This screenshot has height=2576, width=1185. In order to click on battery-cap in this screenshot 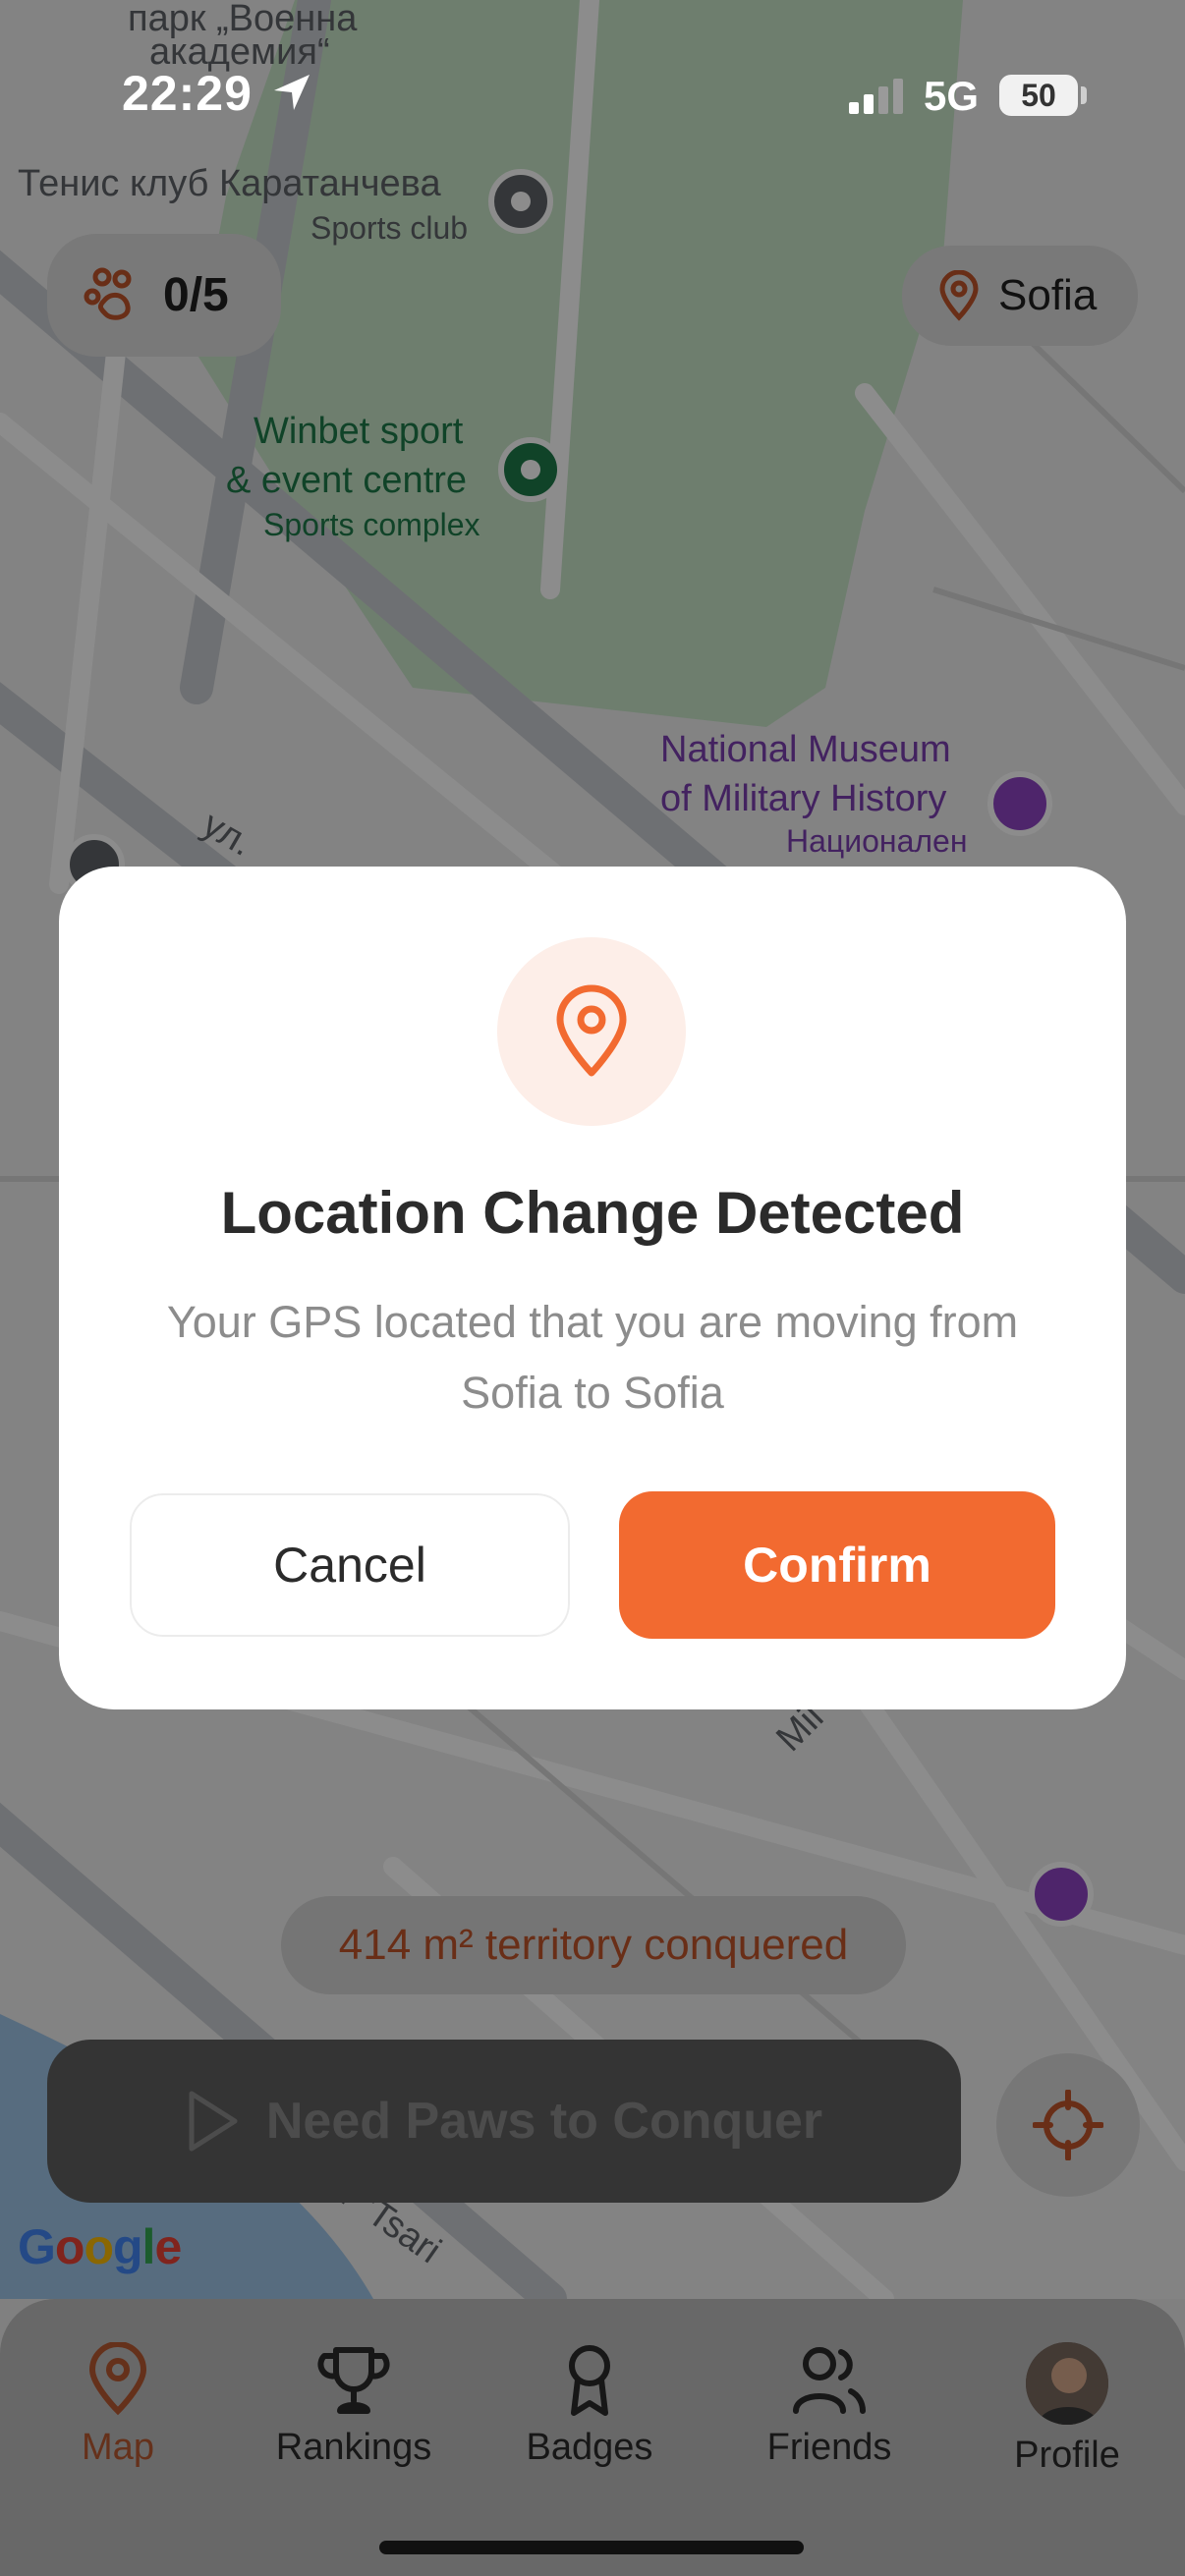, I will do `click(1084, 95)`.